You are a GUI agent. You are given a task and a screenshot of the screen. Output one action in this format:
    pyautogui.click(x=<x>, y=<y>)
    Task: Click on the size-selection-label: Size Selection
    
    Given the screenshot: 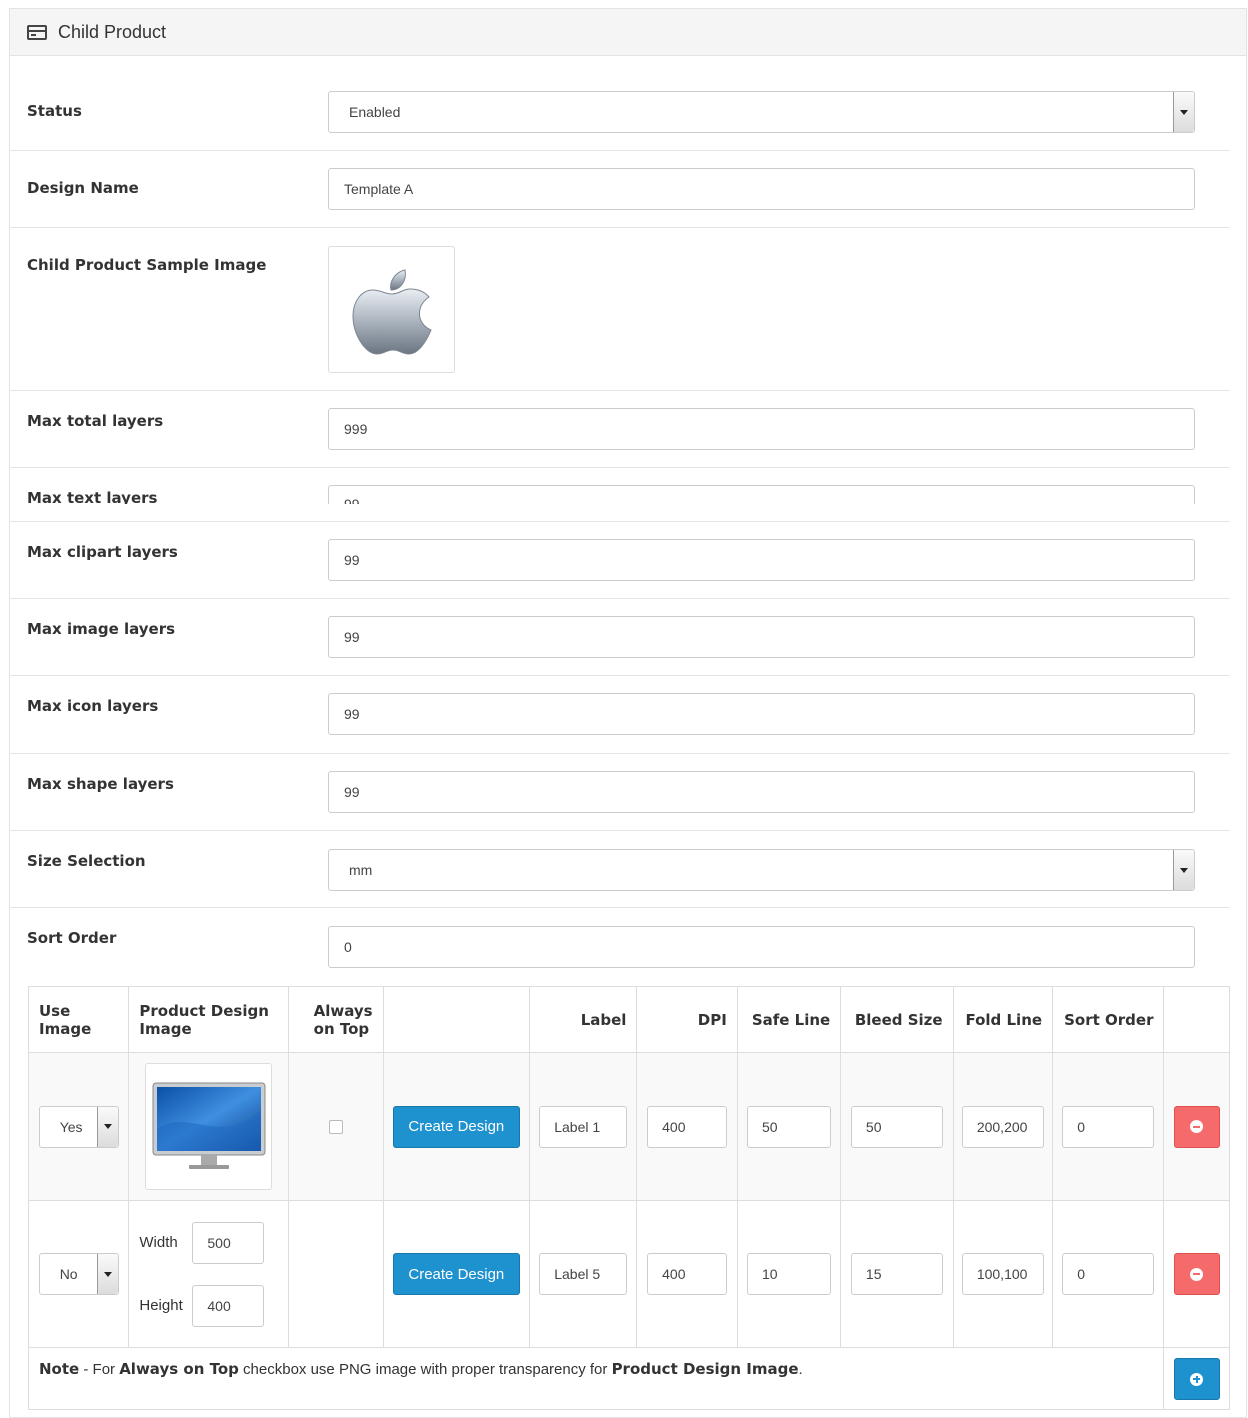 What is the action you would take?
    pyautogui.click(x=86, y=861)
    